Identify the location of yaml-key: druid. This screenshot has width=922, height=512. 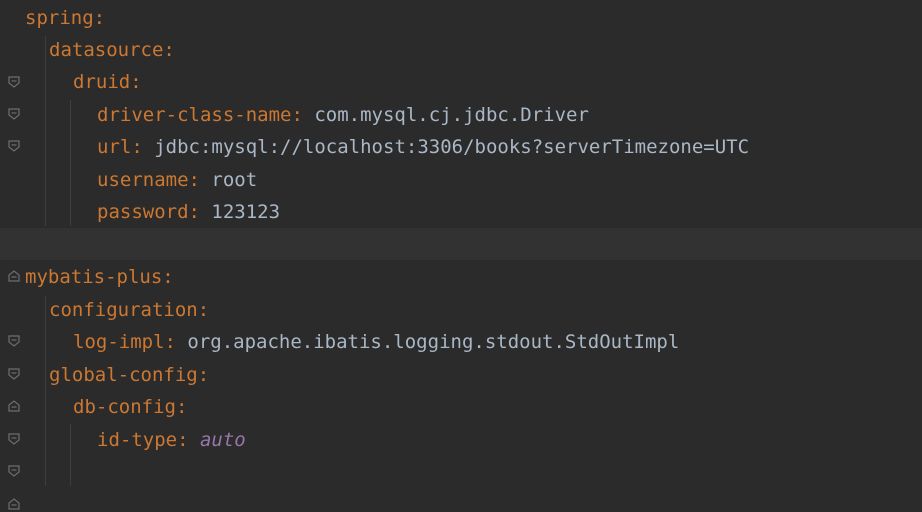
(102, 82).